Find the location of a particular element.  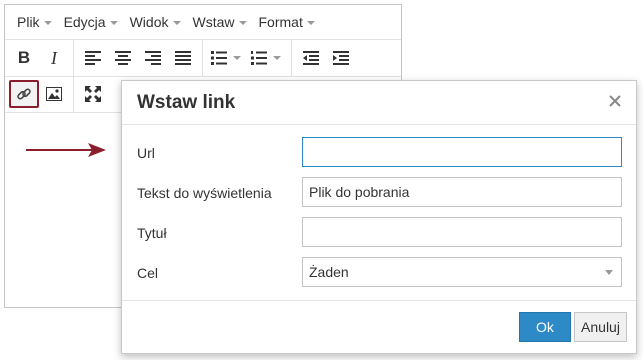

numbered-list-button is located at coordinates (259, 58).